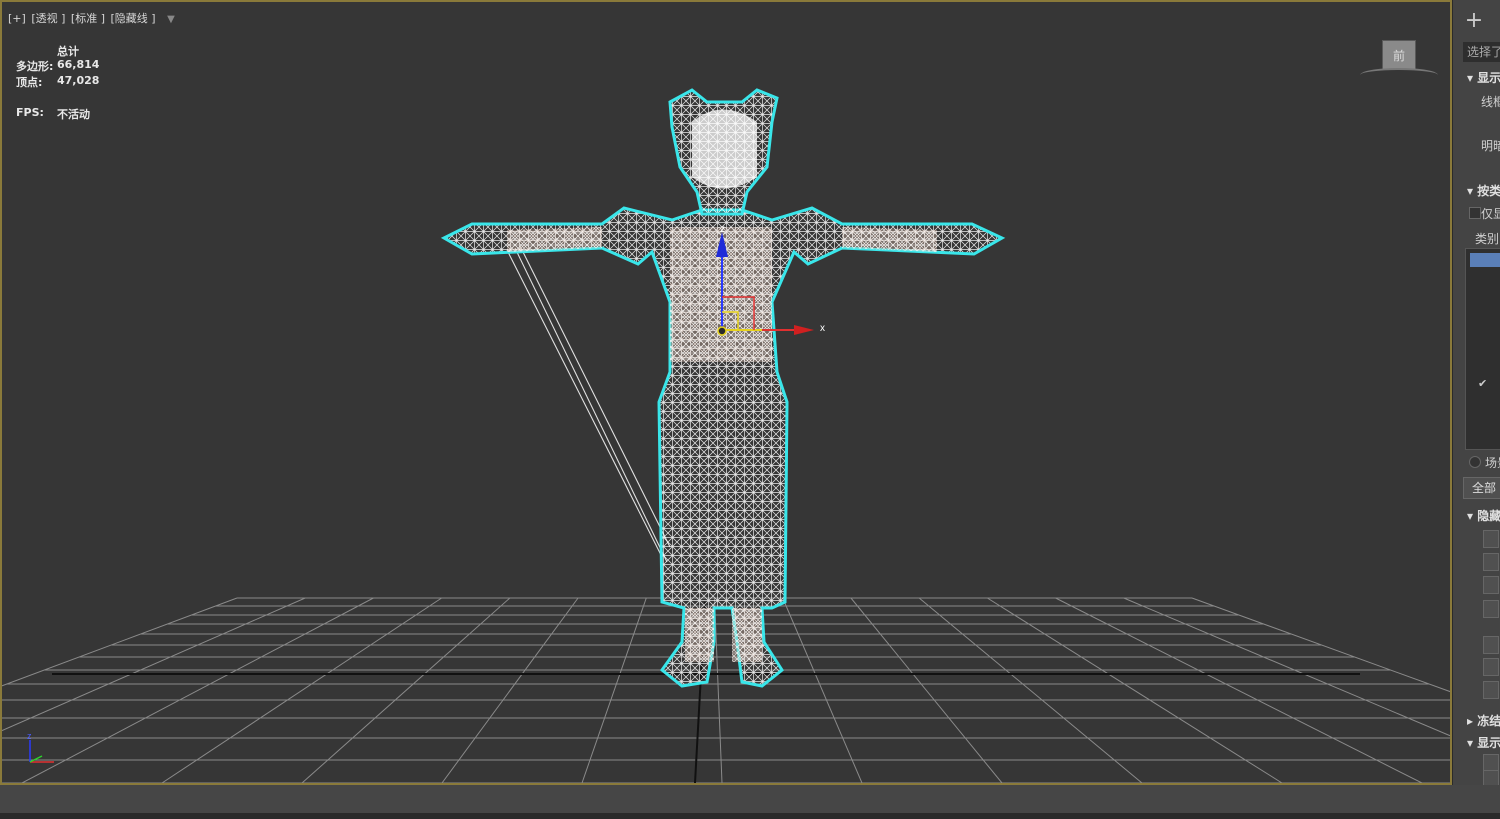 This screenshot has height=819, width=1500. I want to click on category-header: 类别, so click(1487, 239).